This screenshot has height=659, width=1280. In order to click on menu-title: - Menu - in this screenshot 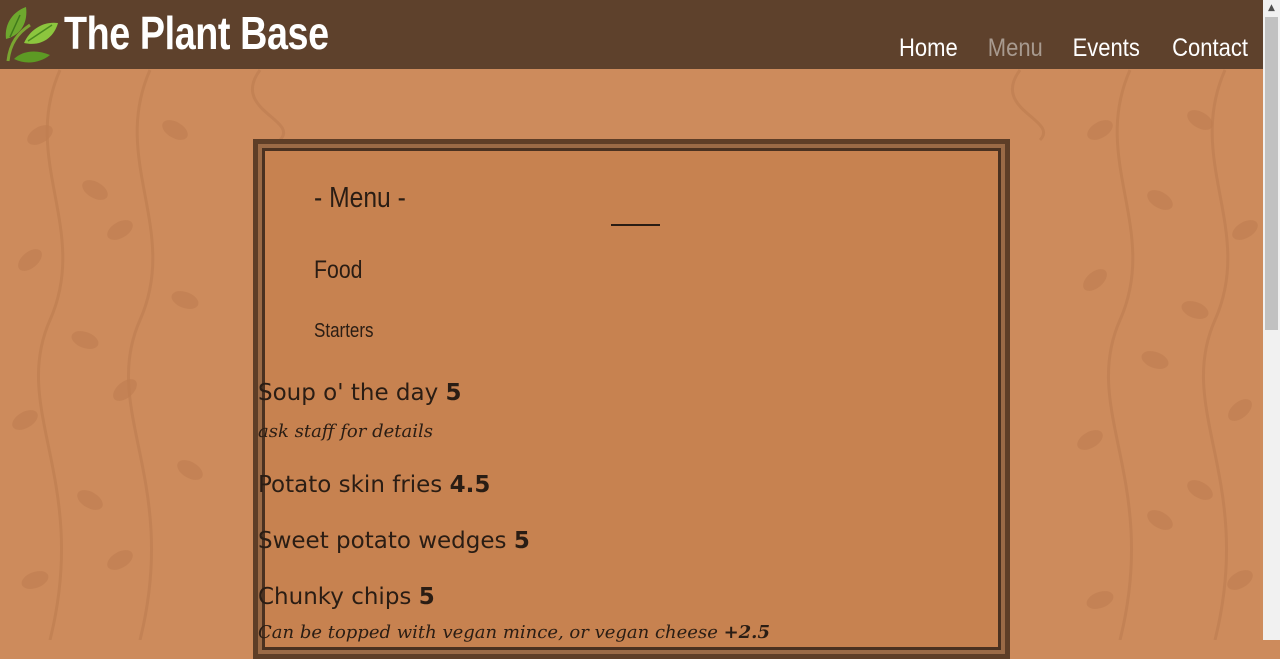, I will do `click(360, 198)`.